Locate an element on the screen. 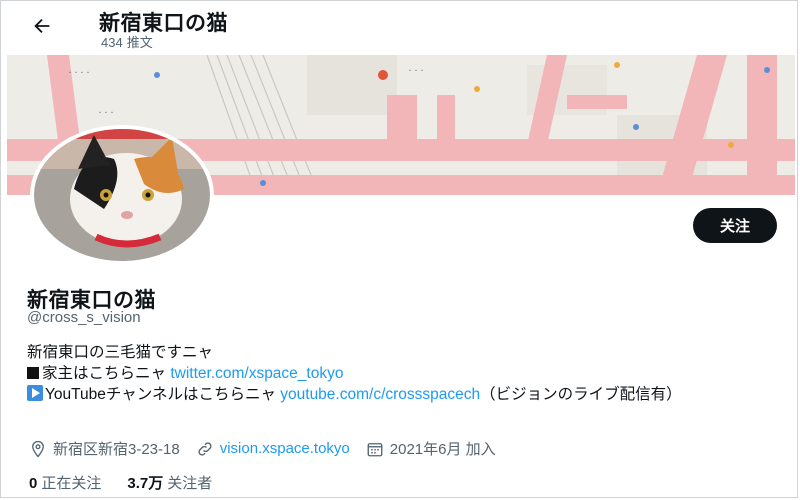  profile-handle: @cross_s_vision is located at coordinates (84, 317).